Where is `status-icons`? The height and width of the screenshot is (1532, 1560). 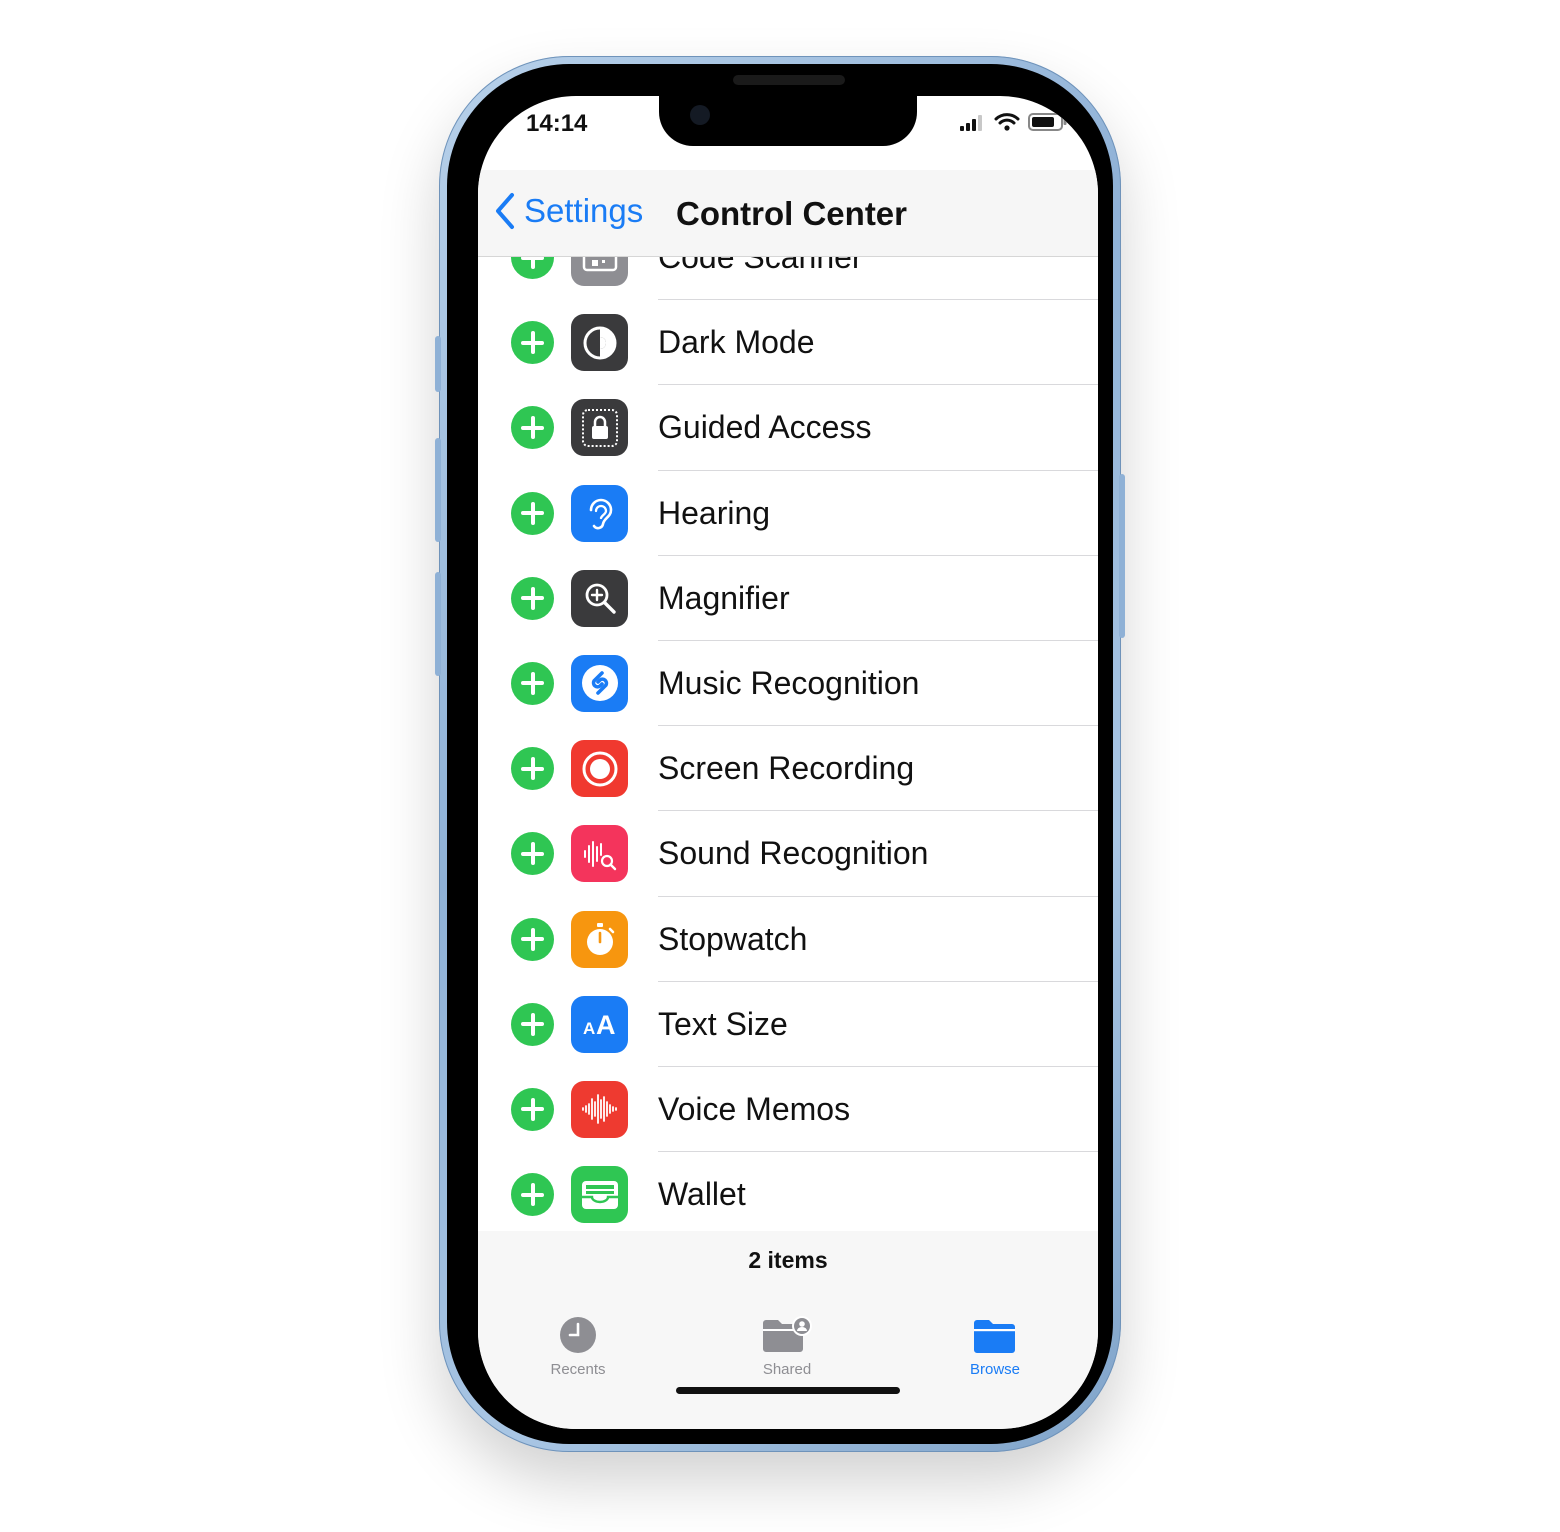 status-icons is located at coordinates (1014, 122).